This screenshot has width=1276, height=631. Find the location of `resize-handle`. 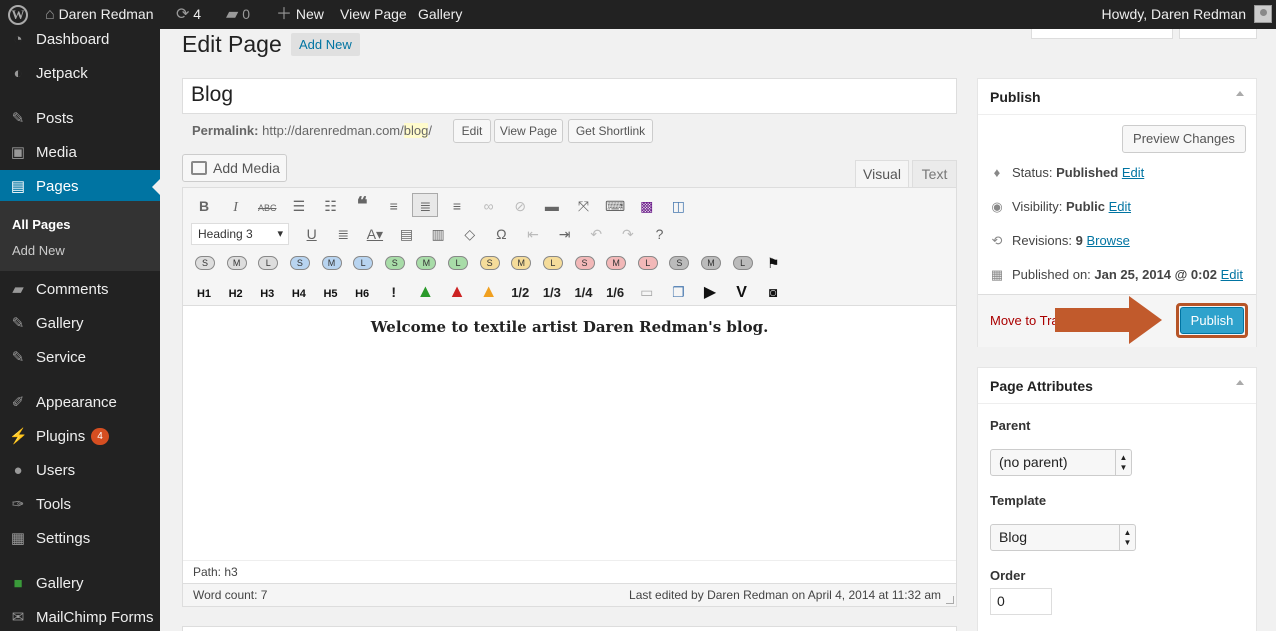

resize-handle is located at coordinates (950, 600).